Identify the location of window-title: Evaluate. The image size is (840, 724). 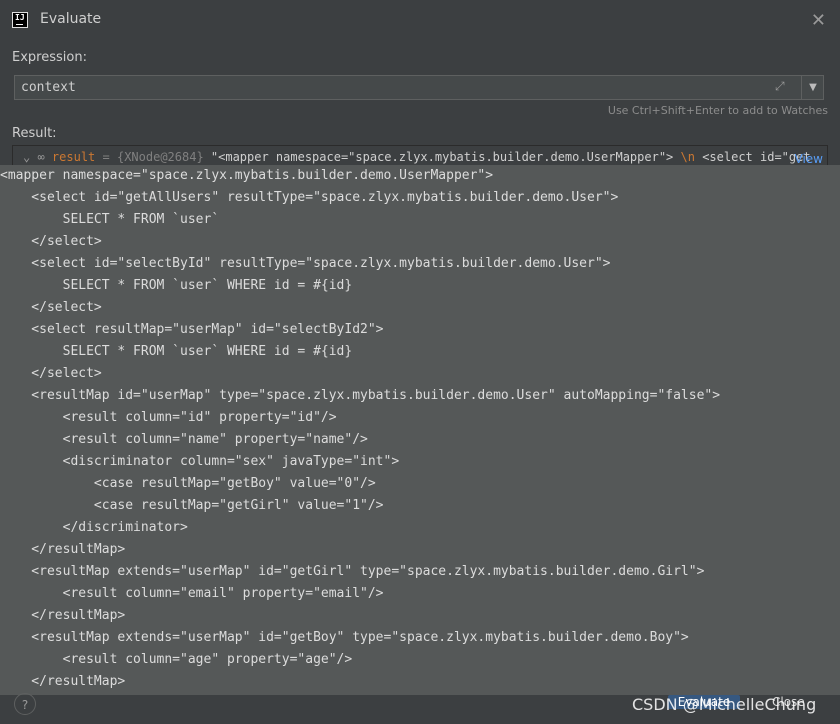
(71, 19).